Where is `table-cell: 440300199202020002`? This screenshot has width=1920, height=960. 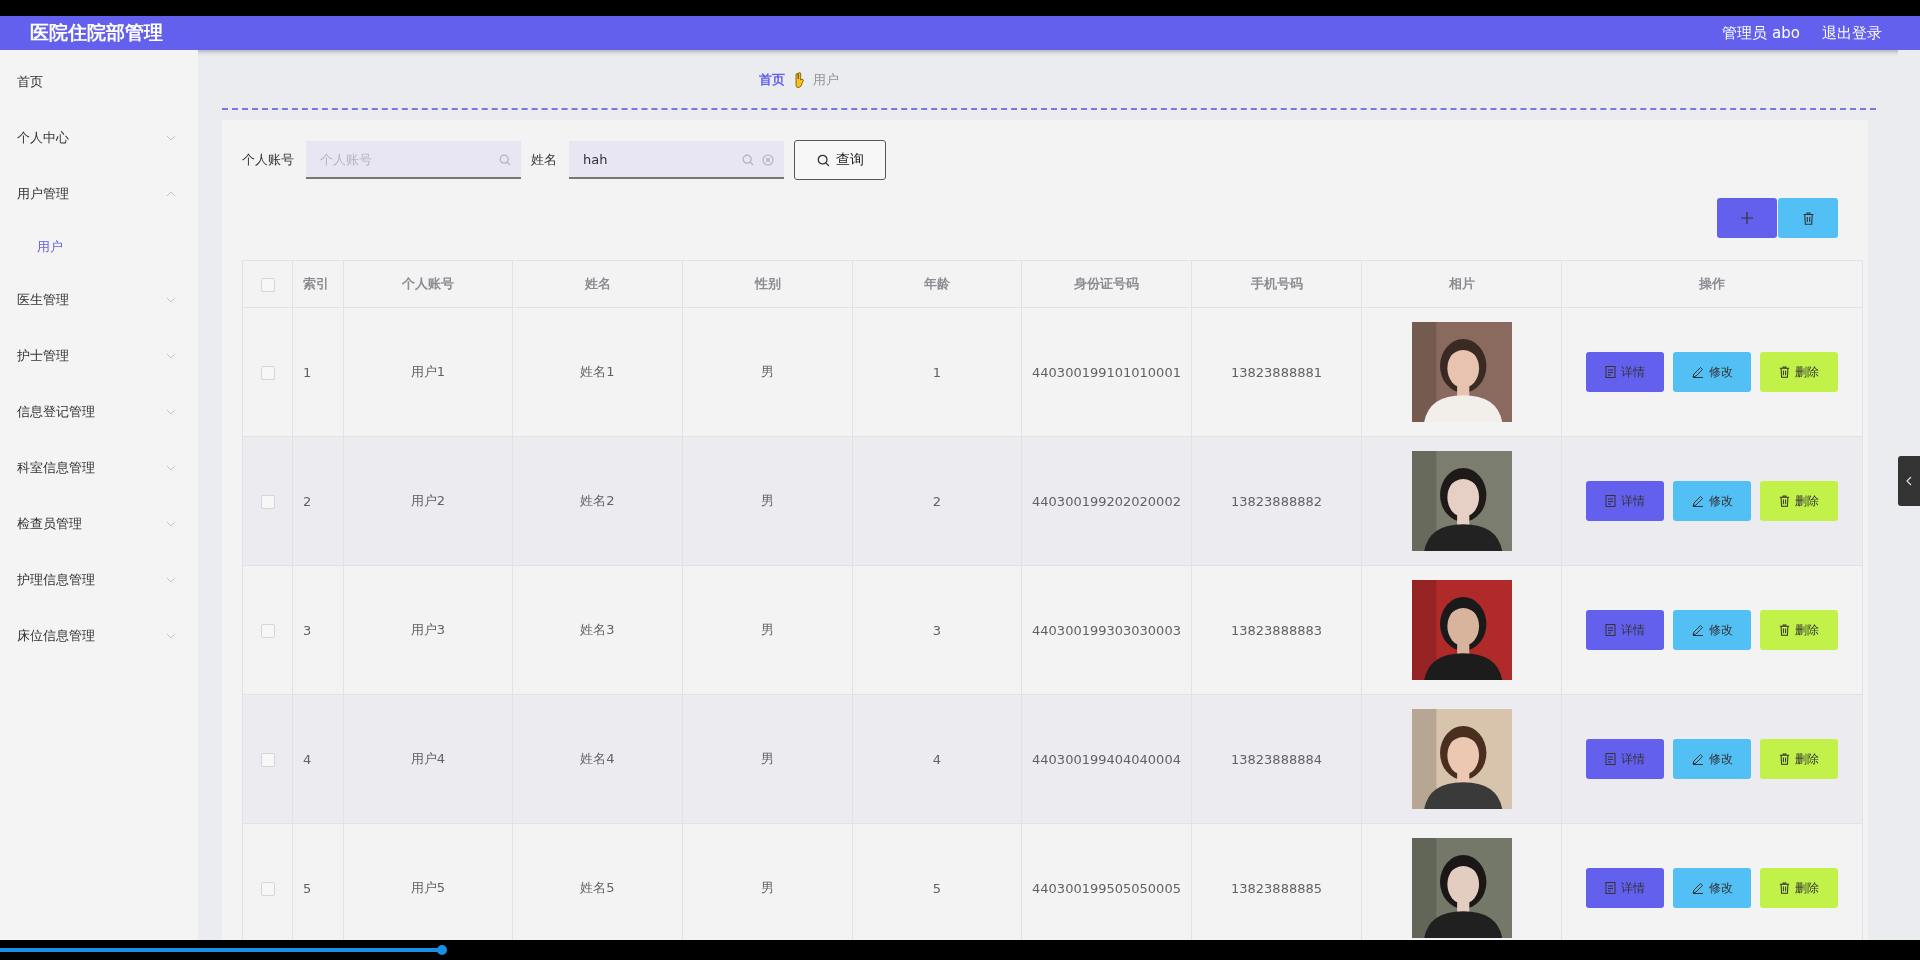 table-cell: 440300199202020002 is located at coordinates (1106, 501).